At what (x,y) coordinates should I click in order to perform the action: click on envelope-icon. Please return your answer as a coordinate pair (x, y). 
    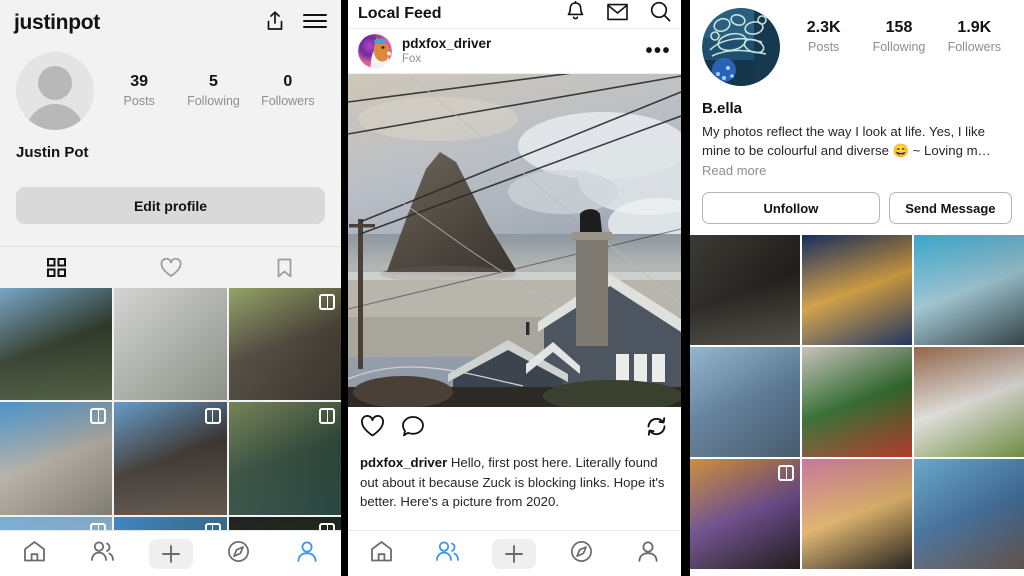
    Looking at the image, I should click on (617, 14).